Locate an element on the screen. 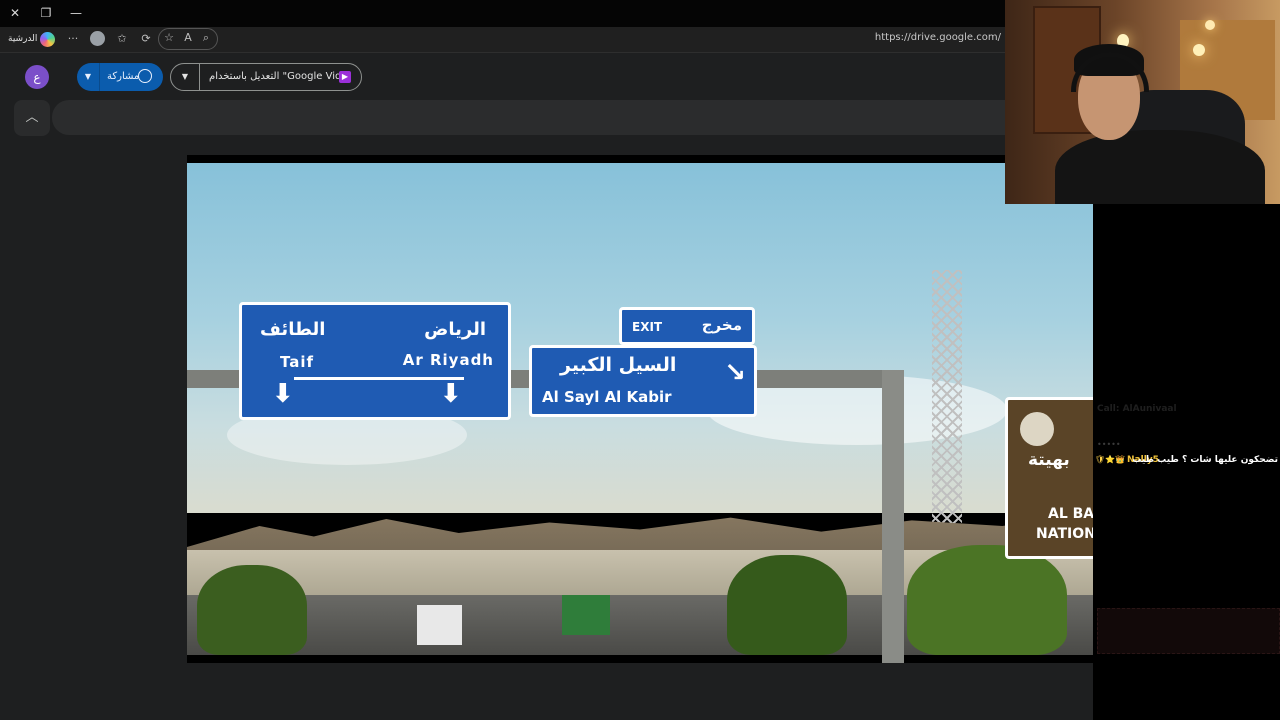 Image resolution: width=1280 pixels, height=720 pixels. copilot-icon is located at coordinates (47, 39).